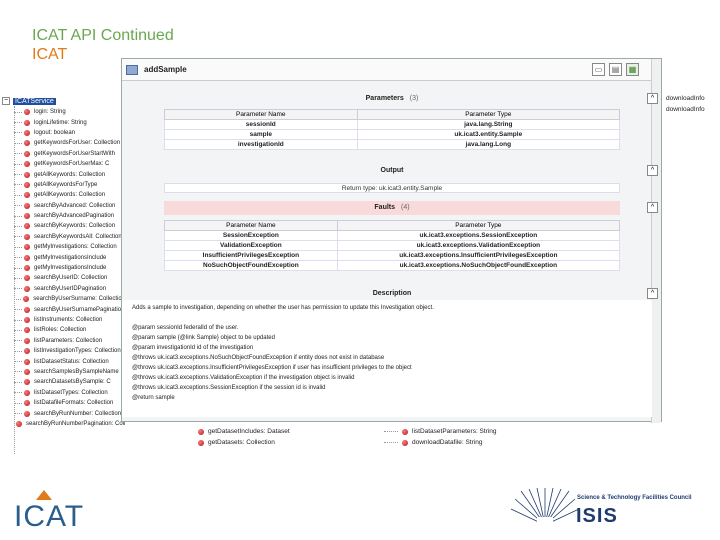 This screenshot has width=720, height=540. Describe the element at coordinates (75, 153) in the screenshot. I see `tree-item-label: getKeywordsForUserStartWith` at that location.